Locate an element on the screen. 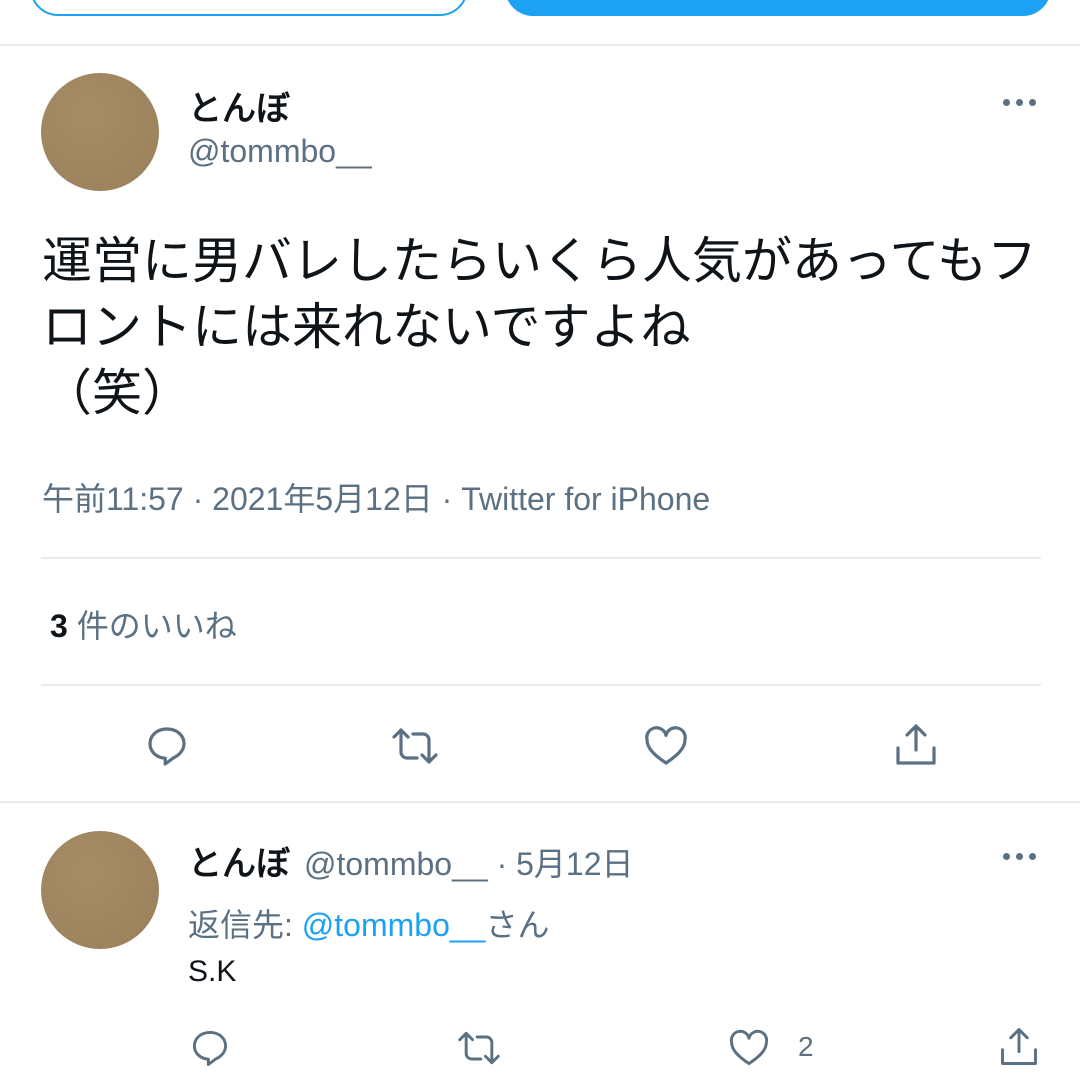  likes-count-row: 3 件のいいね is located at coordinates (143, 624).